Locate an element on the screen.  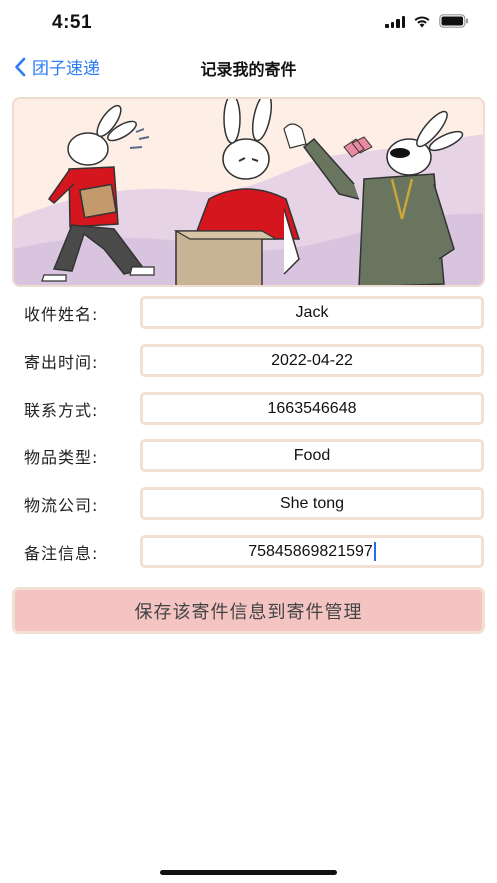
courier-input: She tong is located at coordinates (312, 503).